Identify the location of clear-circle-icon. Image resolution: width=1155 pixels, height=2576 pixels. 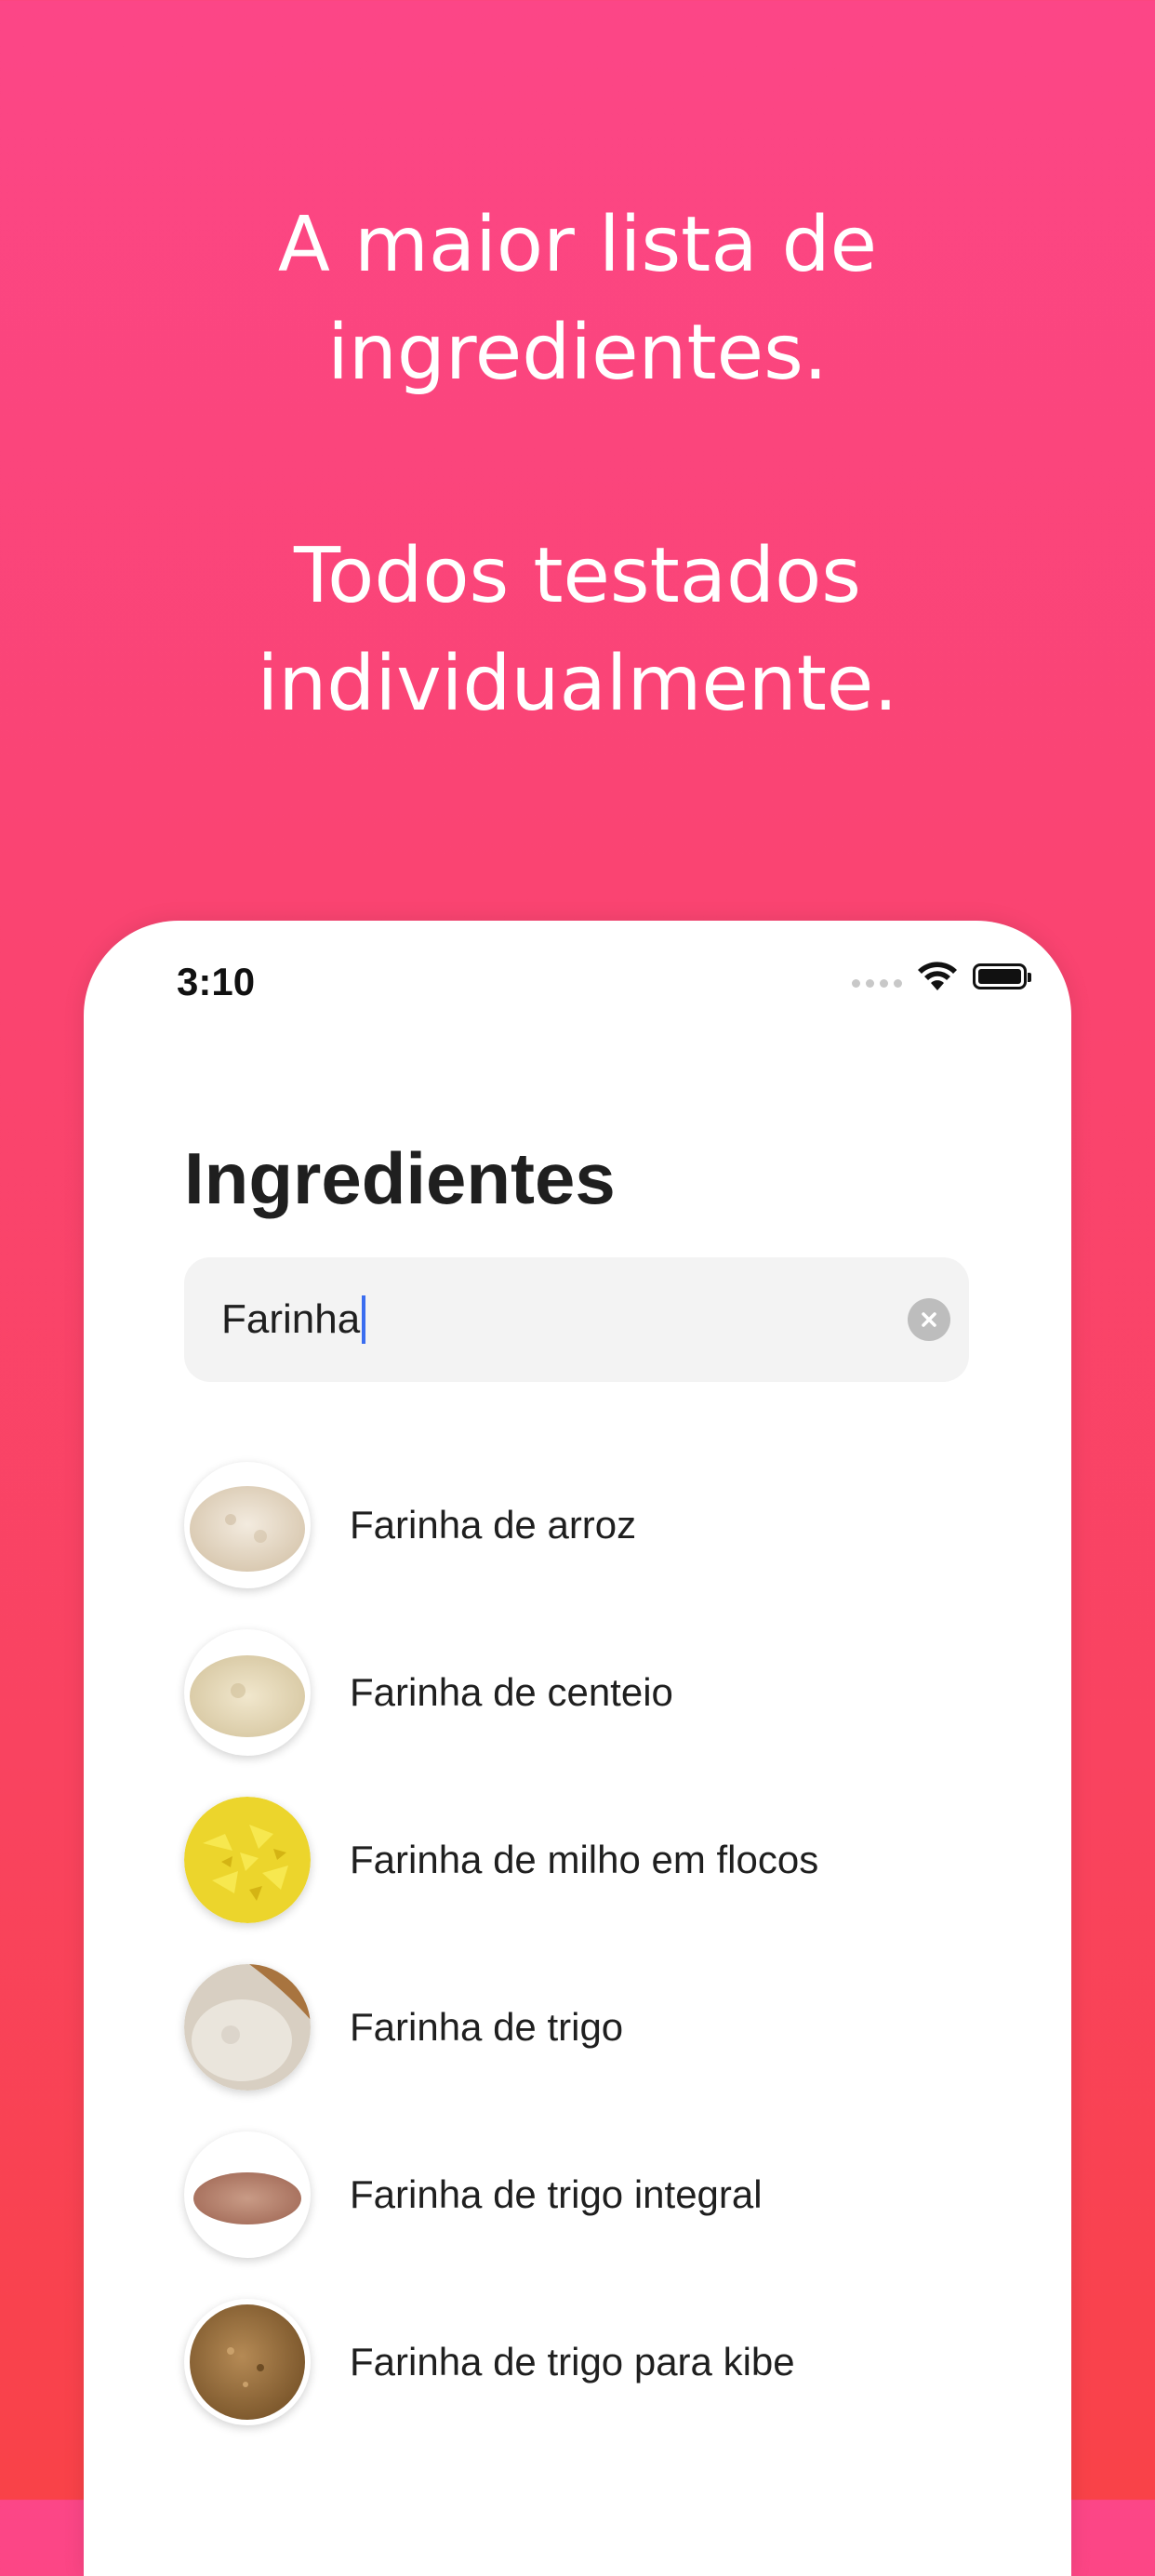
(929, 1319).